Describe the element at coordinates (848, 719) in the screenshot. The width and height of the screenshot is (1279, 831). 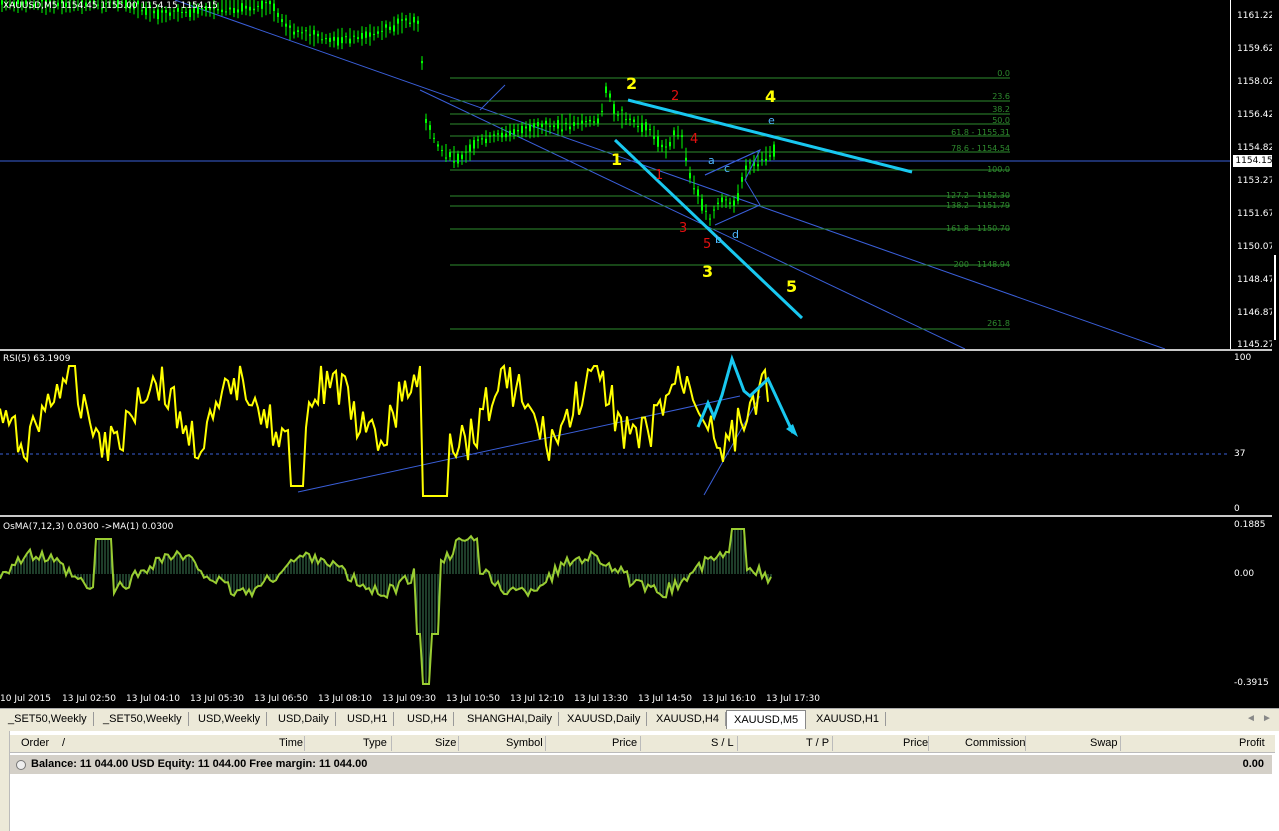
I see `tab-xauusd-h1: XAUUSD,H1` at that location.